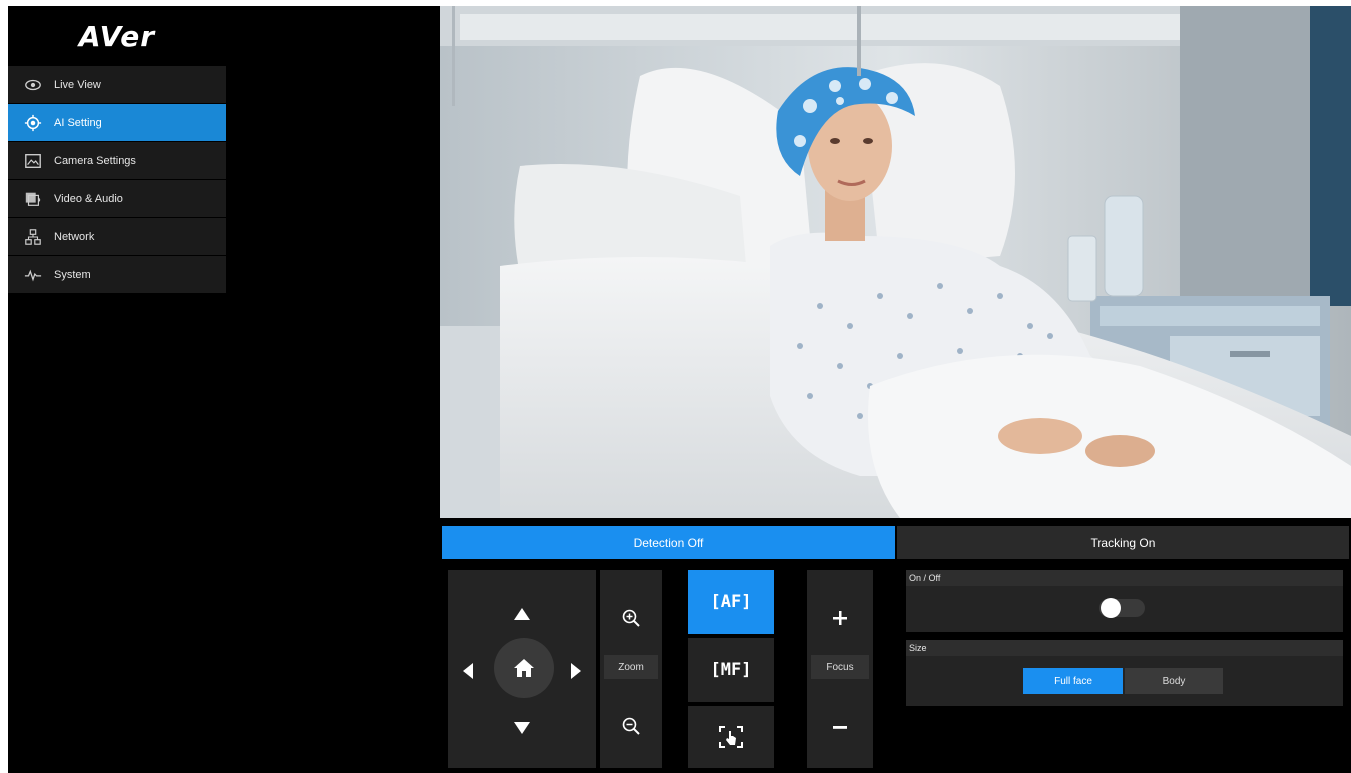 This screenshot has width=1351, height=773. I want to click on zoom-out-icon, so click(631, 726).